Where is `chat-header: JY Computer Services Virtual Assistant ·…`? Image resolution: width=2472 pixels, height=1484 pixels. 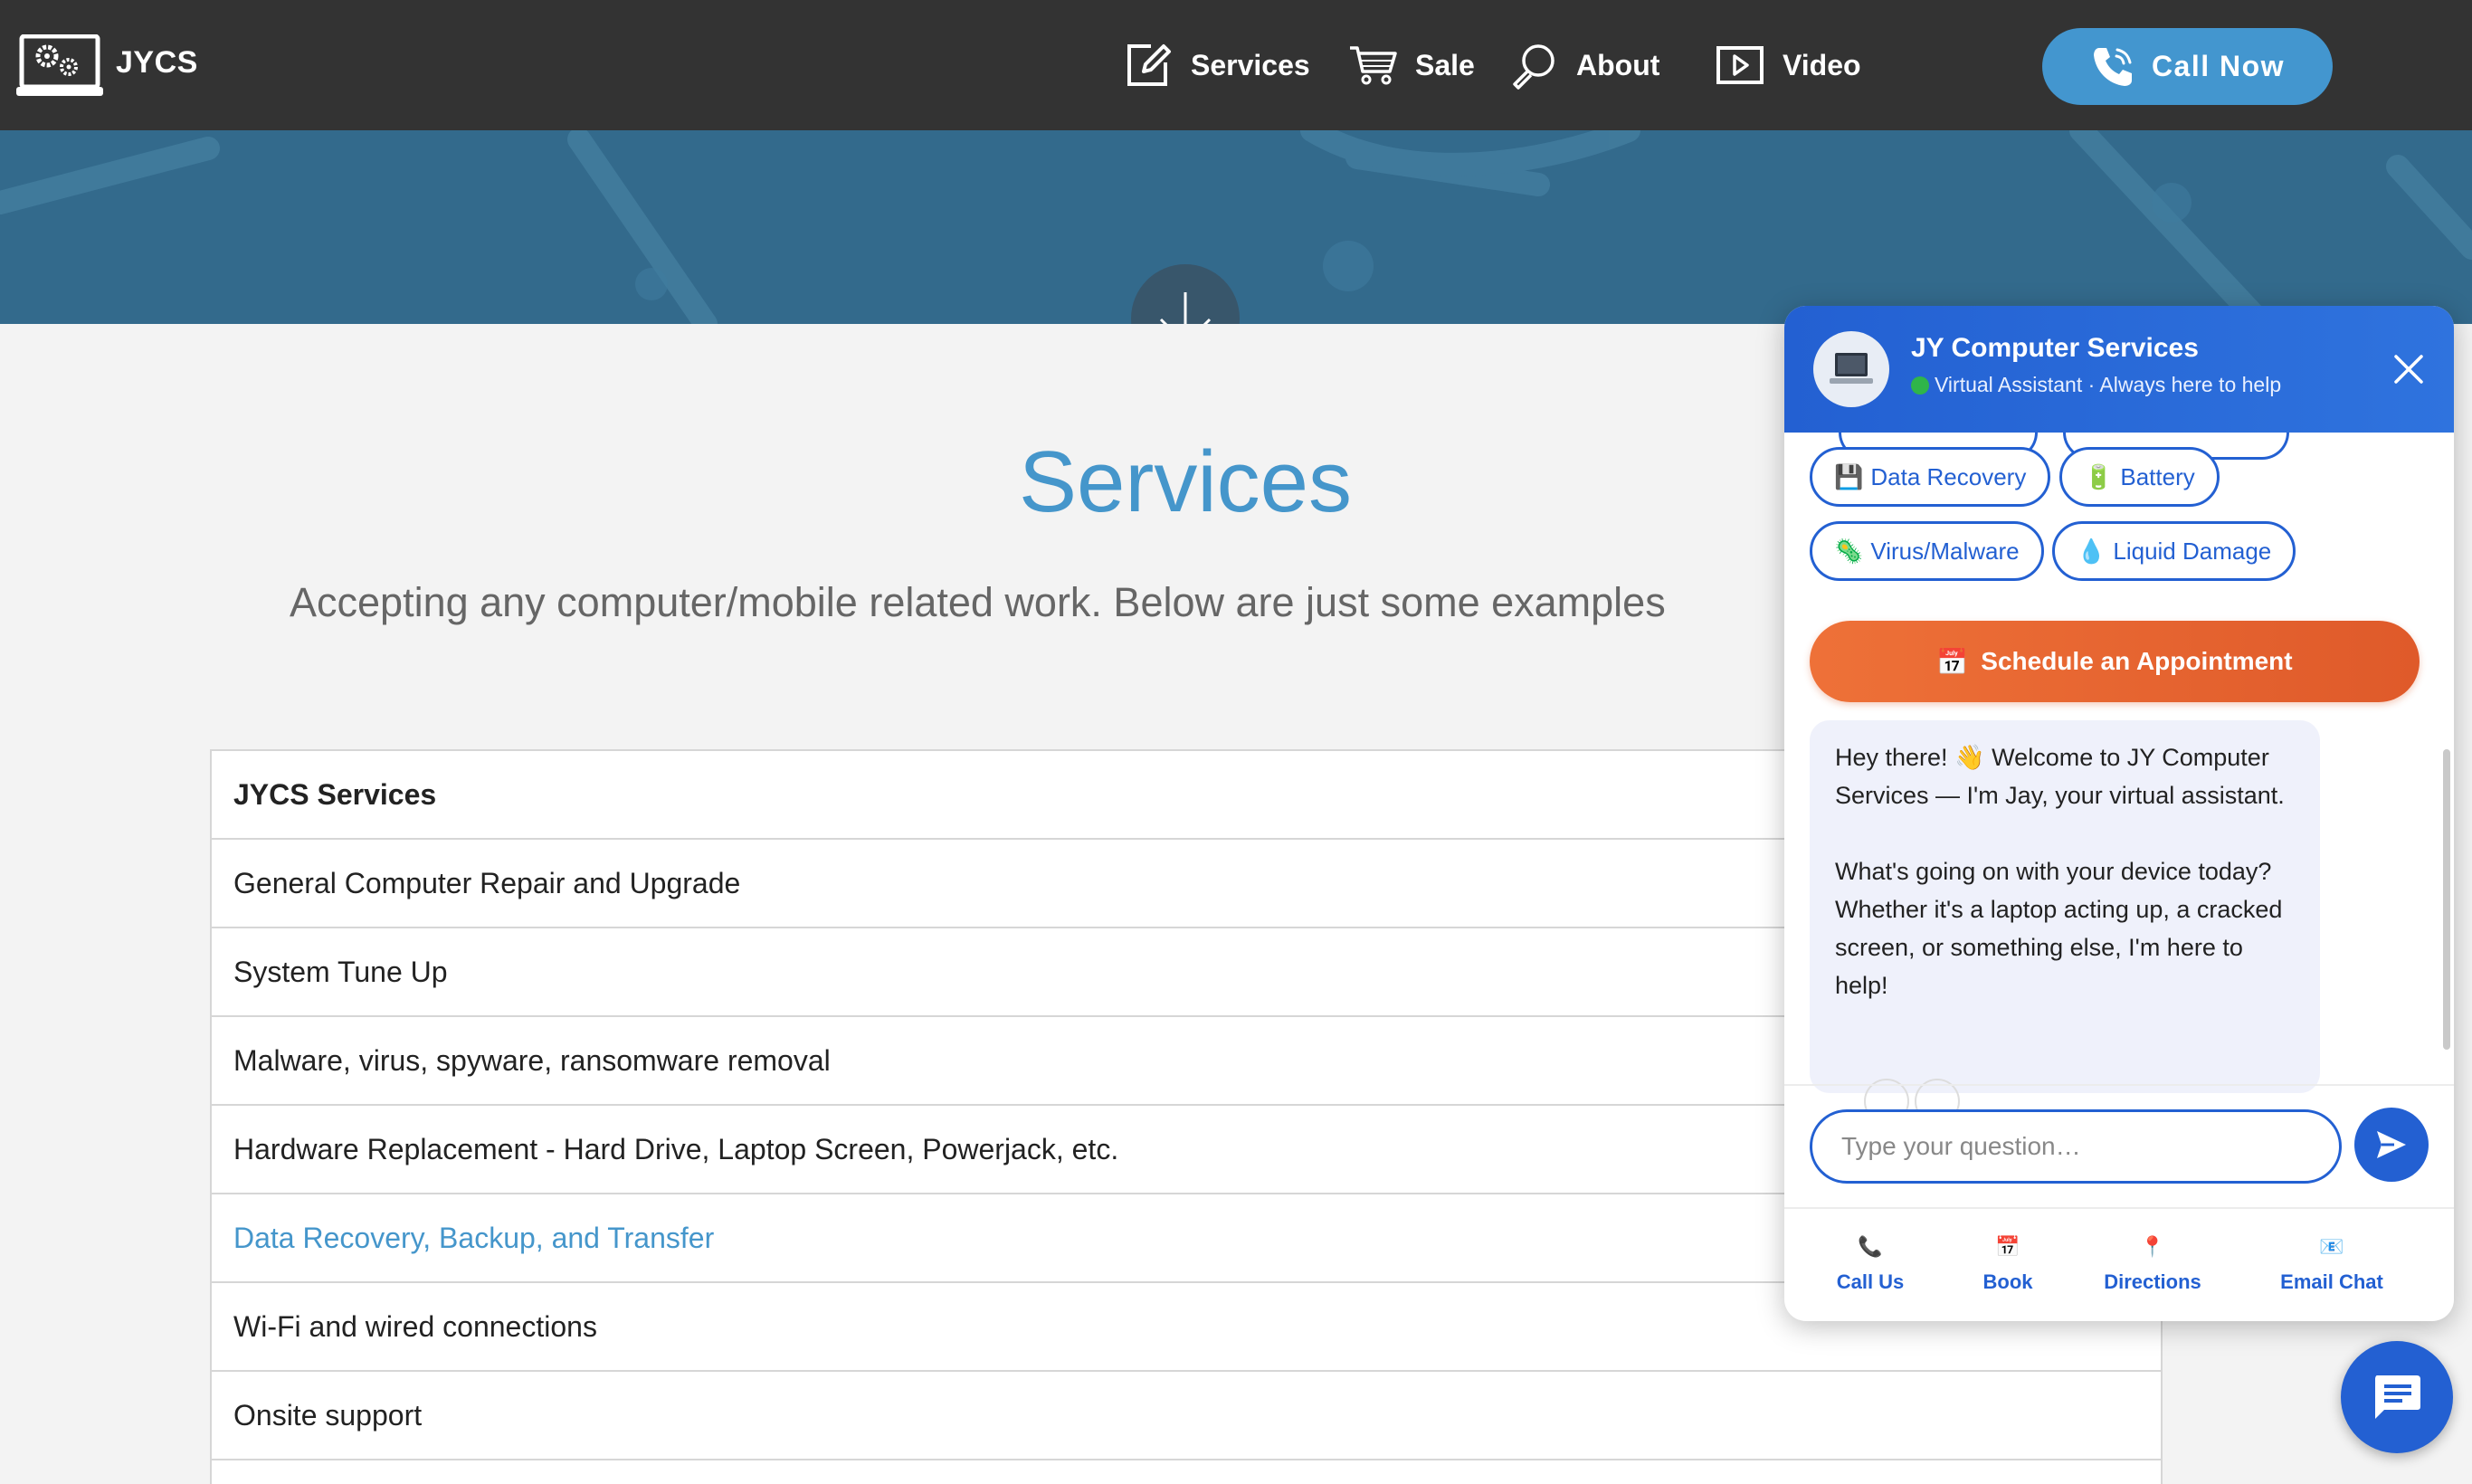 chat-header: JY Computer Services Virtual Assistant ·… is located at coordinates (2119, 369).